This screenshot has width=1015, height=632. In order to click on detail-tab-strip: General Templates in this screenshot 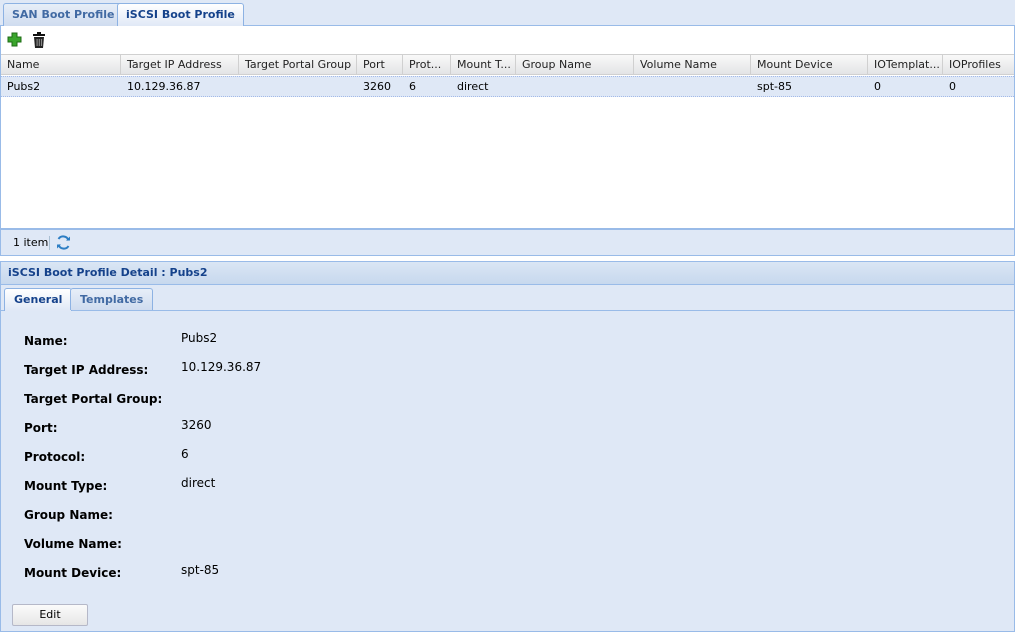, I will do `click(507, 298)`.